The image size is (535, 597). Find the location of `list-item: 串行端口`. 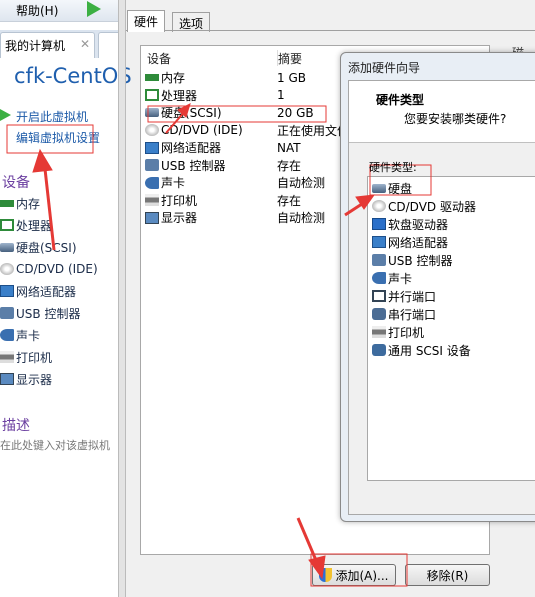

list-item: 串行端口 is located at coordinates (404, 314).